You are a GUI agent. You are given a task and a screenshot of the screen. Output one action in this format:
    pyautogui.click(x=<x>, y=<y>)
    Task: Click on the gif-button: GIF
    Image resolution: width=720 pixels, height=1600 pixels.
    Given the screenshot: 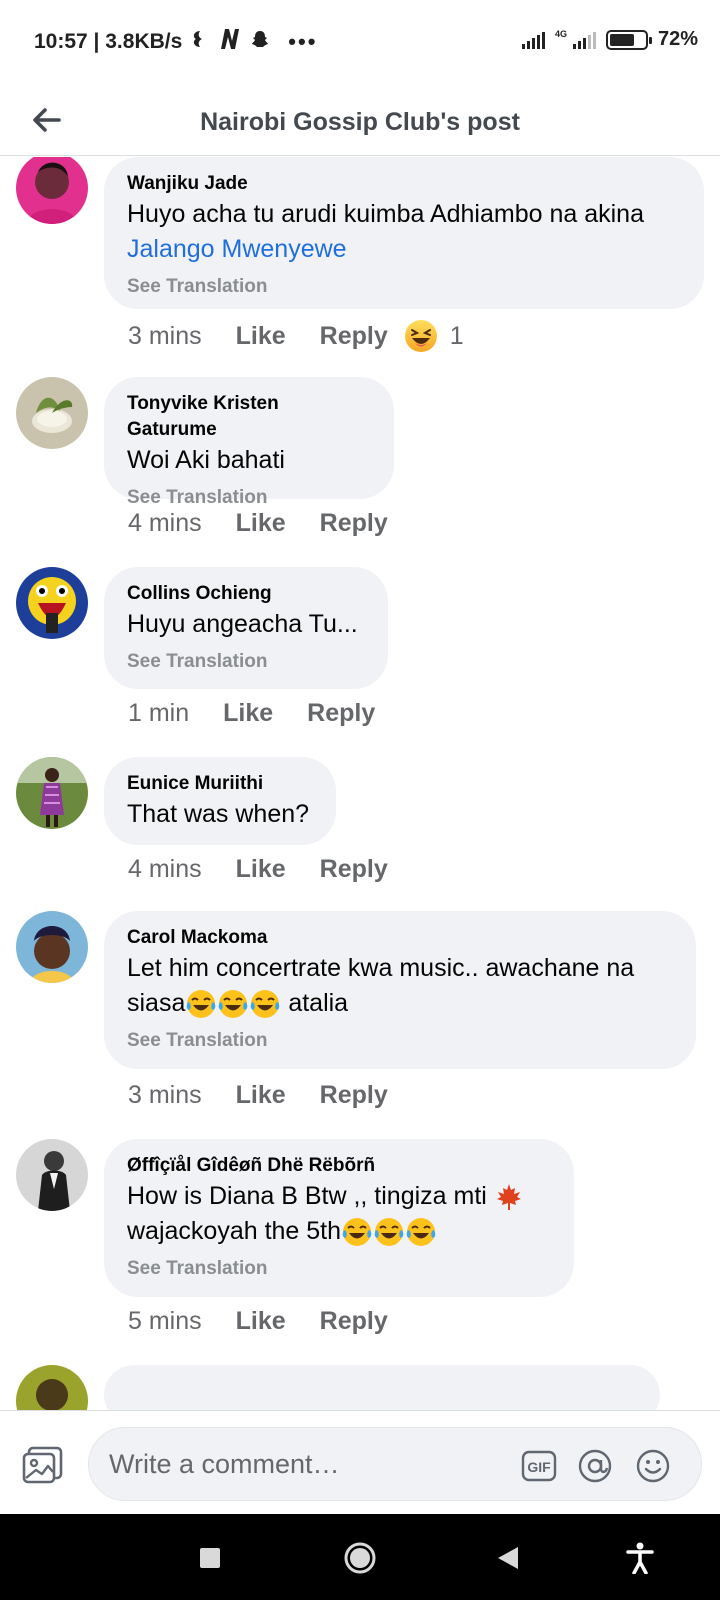 What is the action you would take?
    pyautogui.click(x=539, y=1466)
    